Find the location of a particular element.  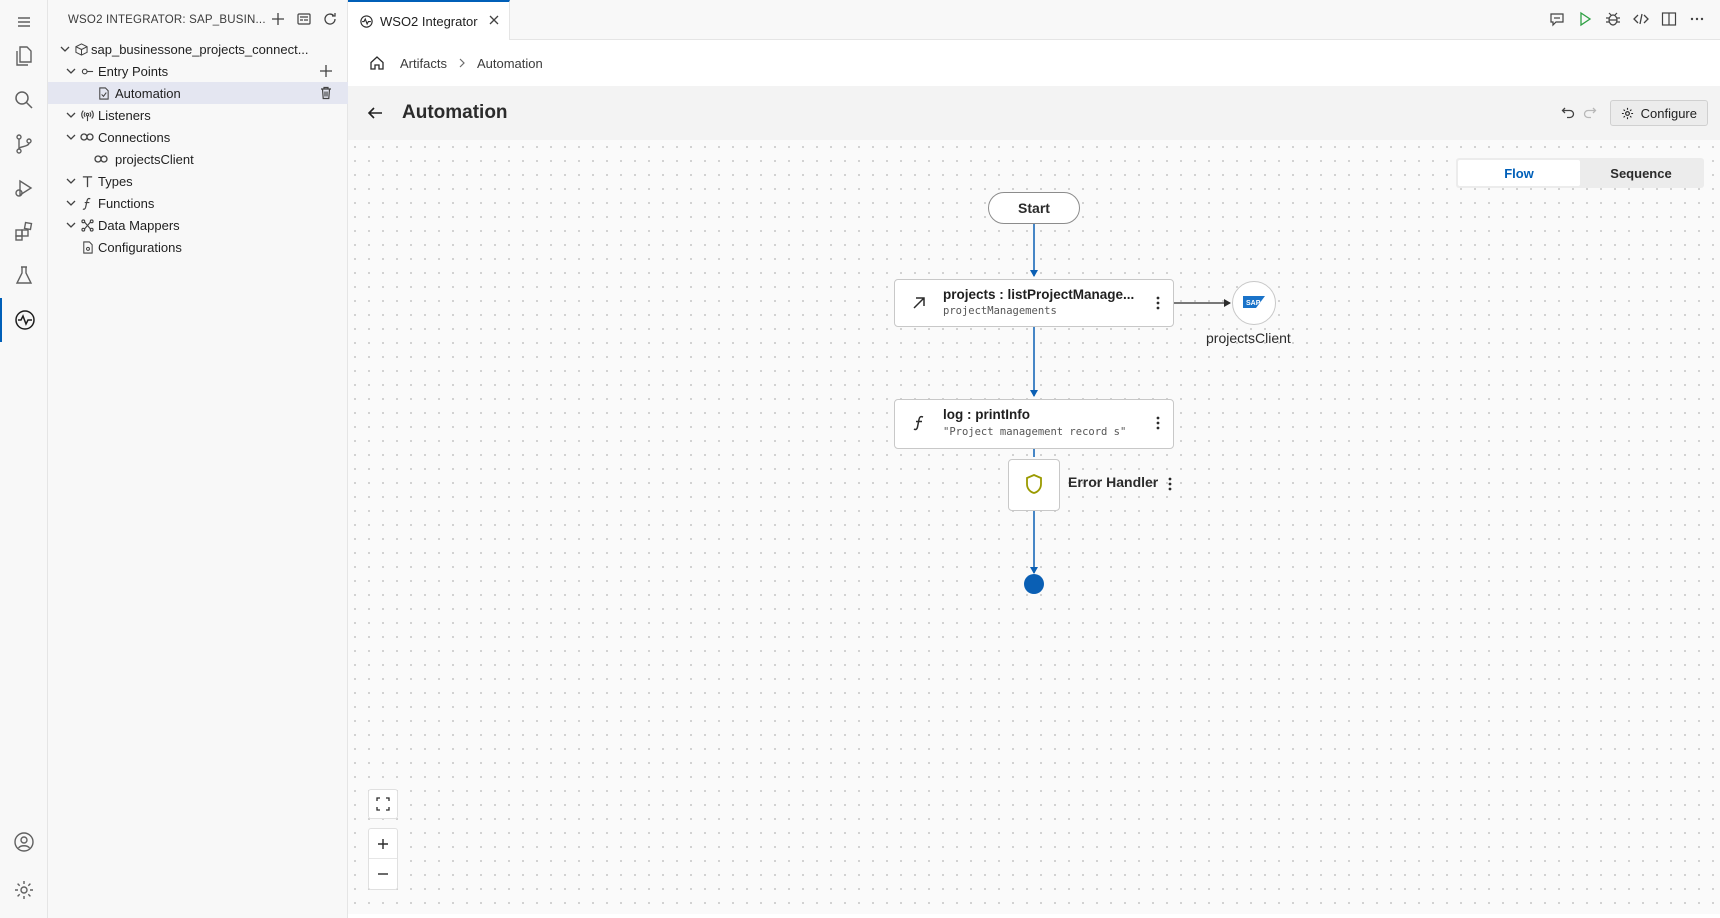

explorer-icon is located at coordinates (24, 56).